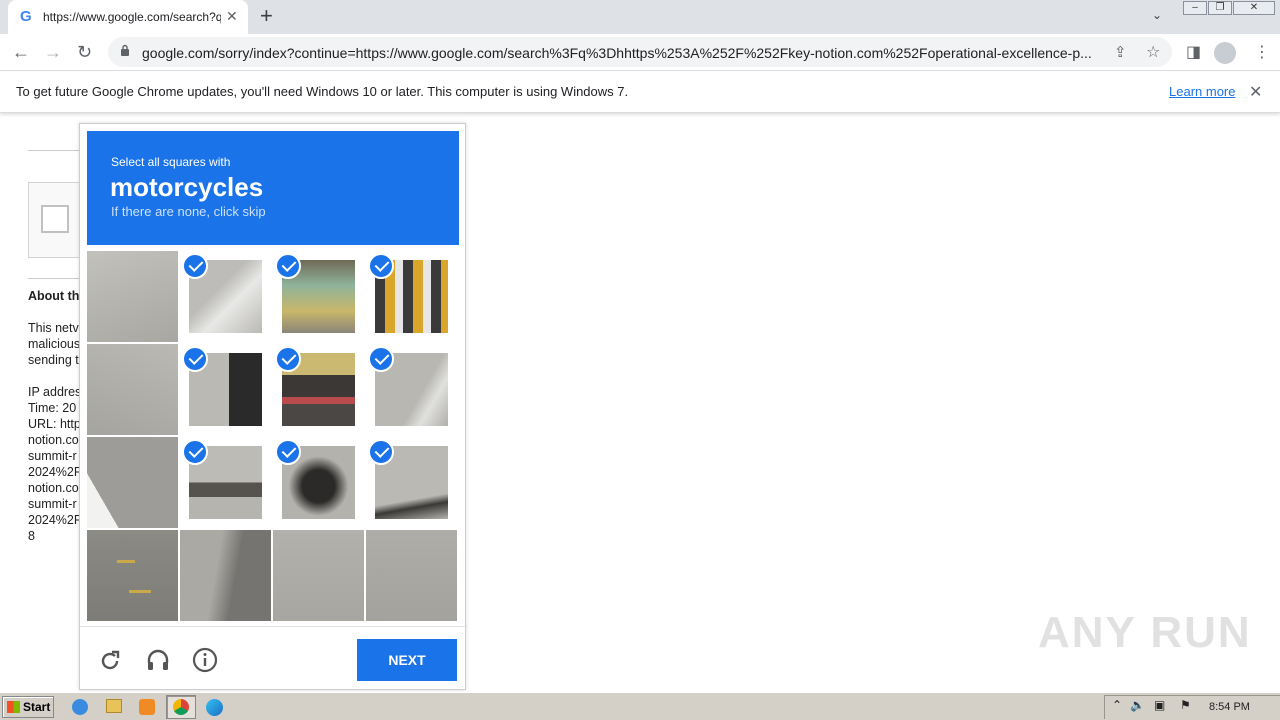 The image size is (1280, 720). Describe the element at coordinates (53, 360) in the screenshot. I see `page-text-line: sending t` at that location.